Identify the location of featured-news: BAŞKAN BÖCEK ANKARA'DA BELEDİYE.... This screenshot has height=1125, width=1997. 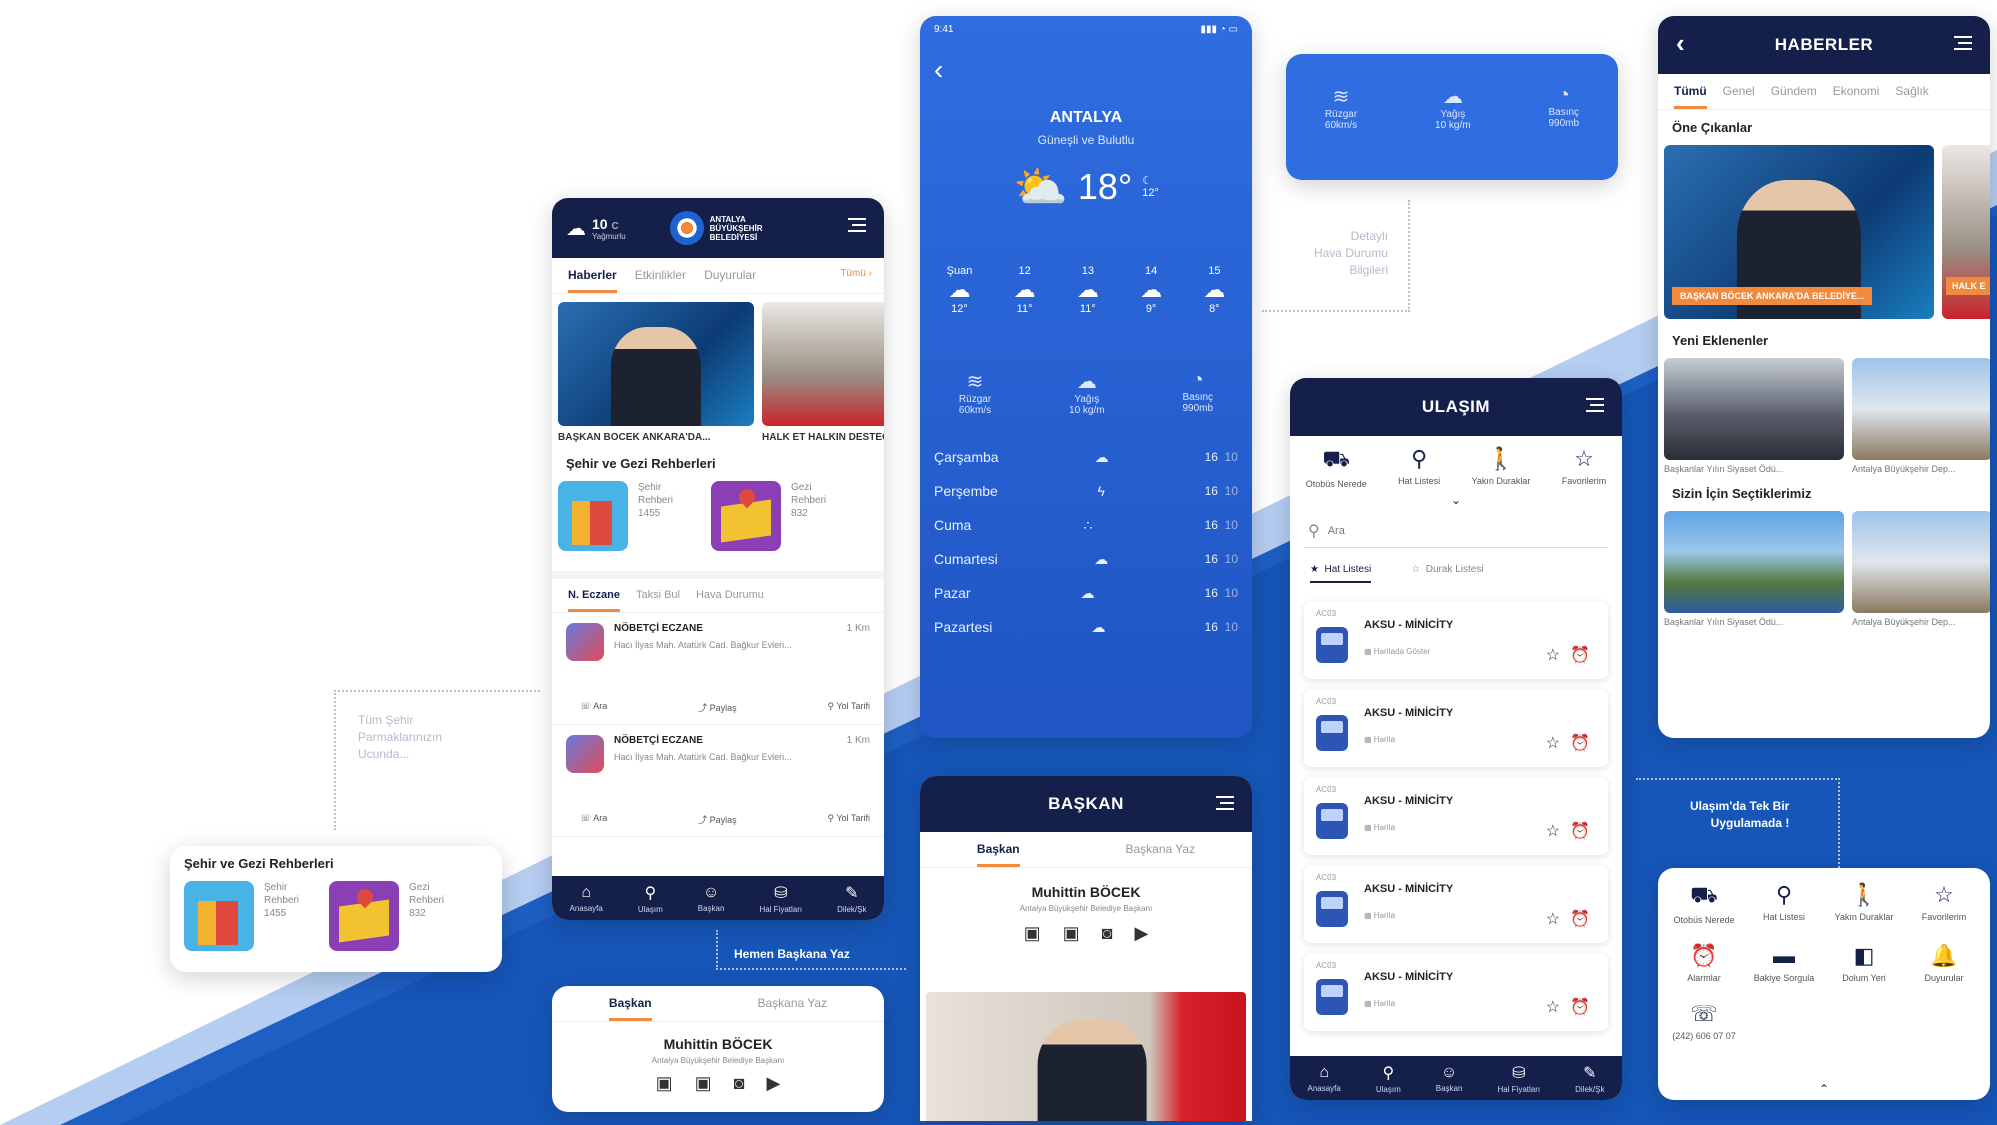
(1799, 232).